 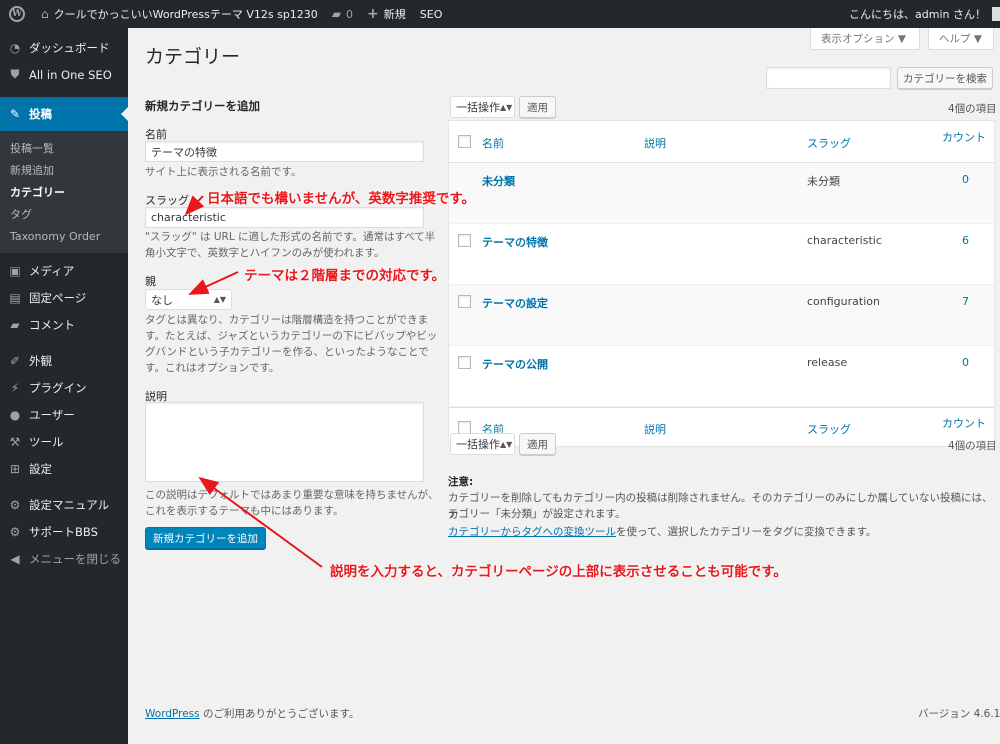 I want to click on category-search-input, so click(x=828, y=78).